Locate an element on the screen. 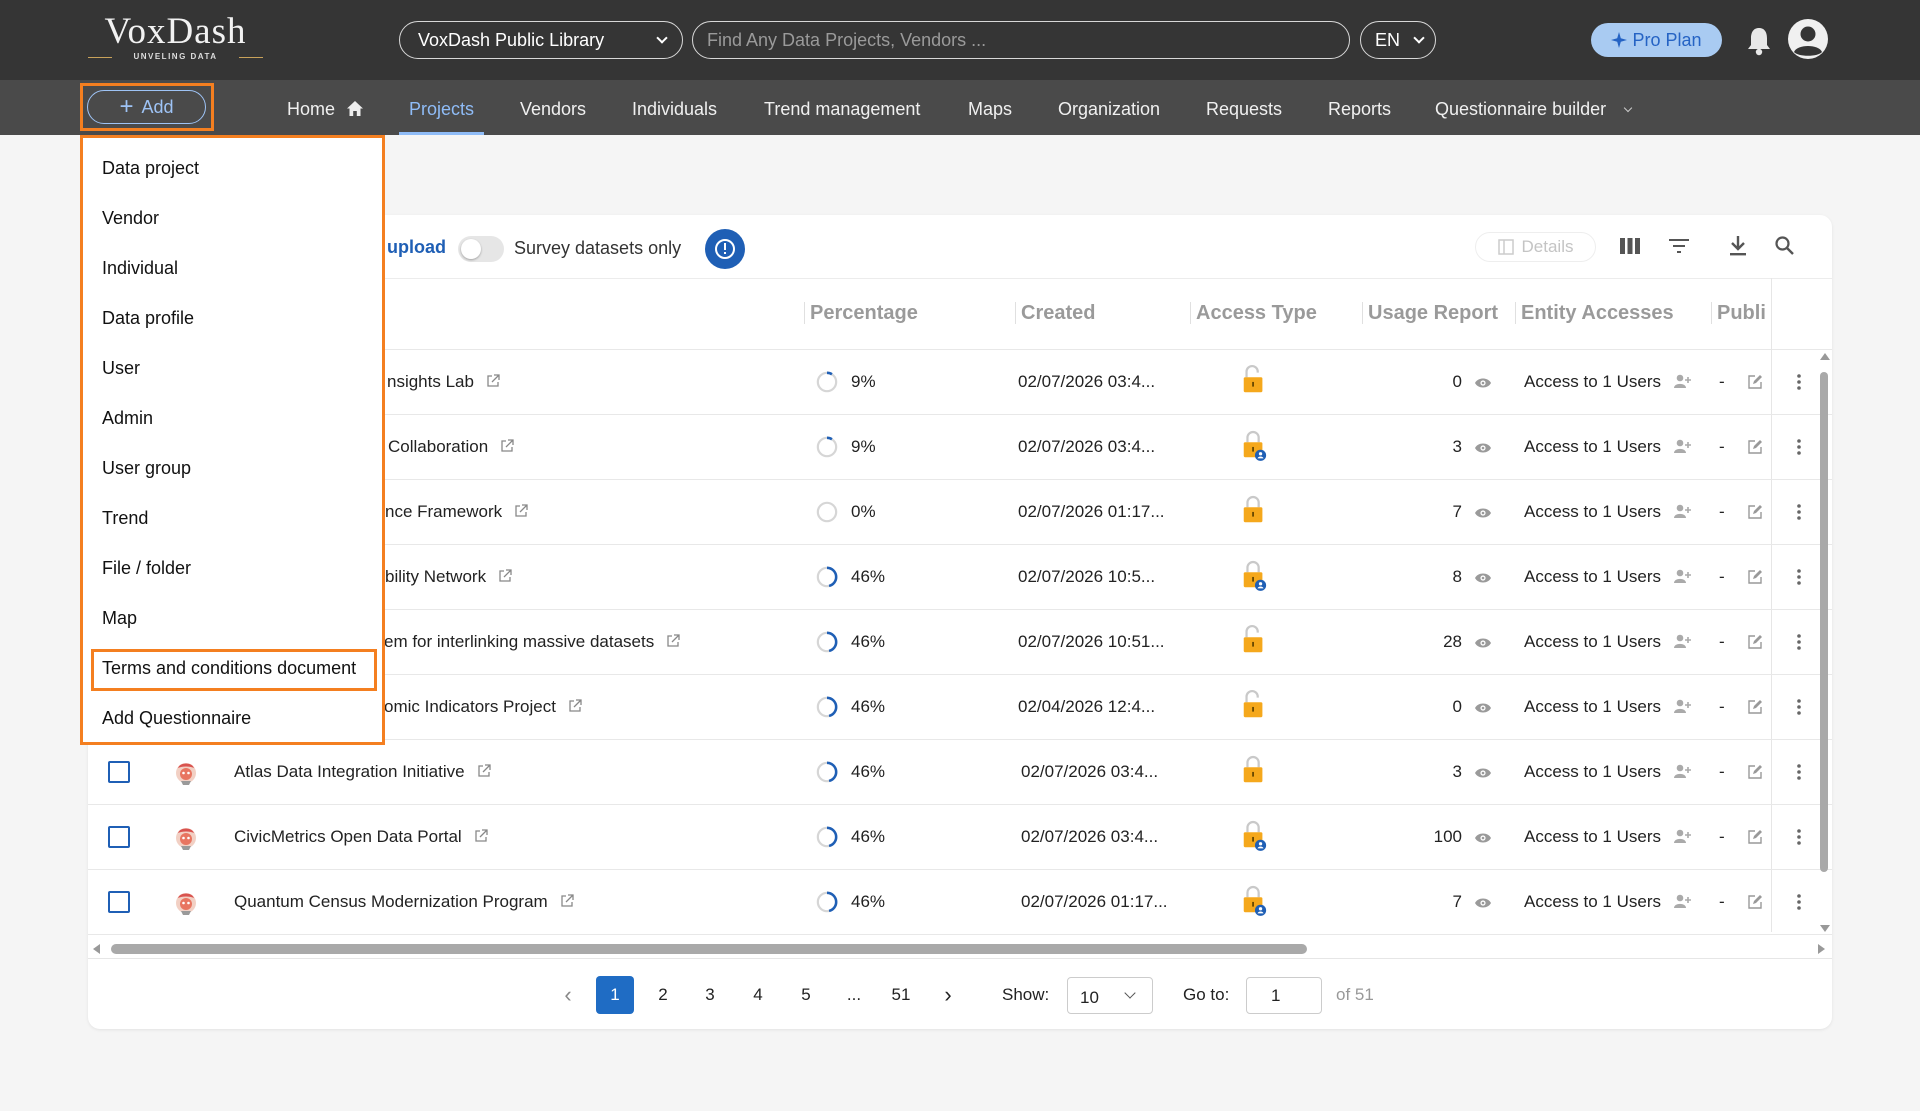 This screenshot has height=1111, width=1920. project-name-cell: bility Network is located at coordinates (448, 577).